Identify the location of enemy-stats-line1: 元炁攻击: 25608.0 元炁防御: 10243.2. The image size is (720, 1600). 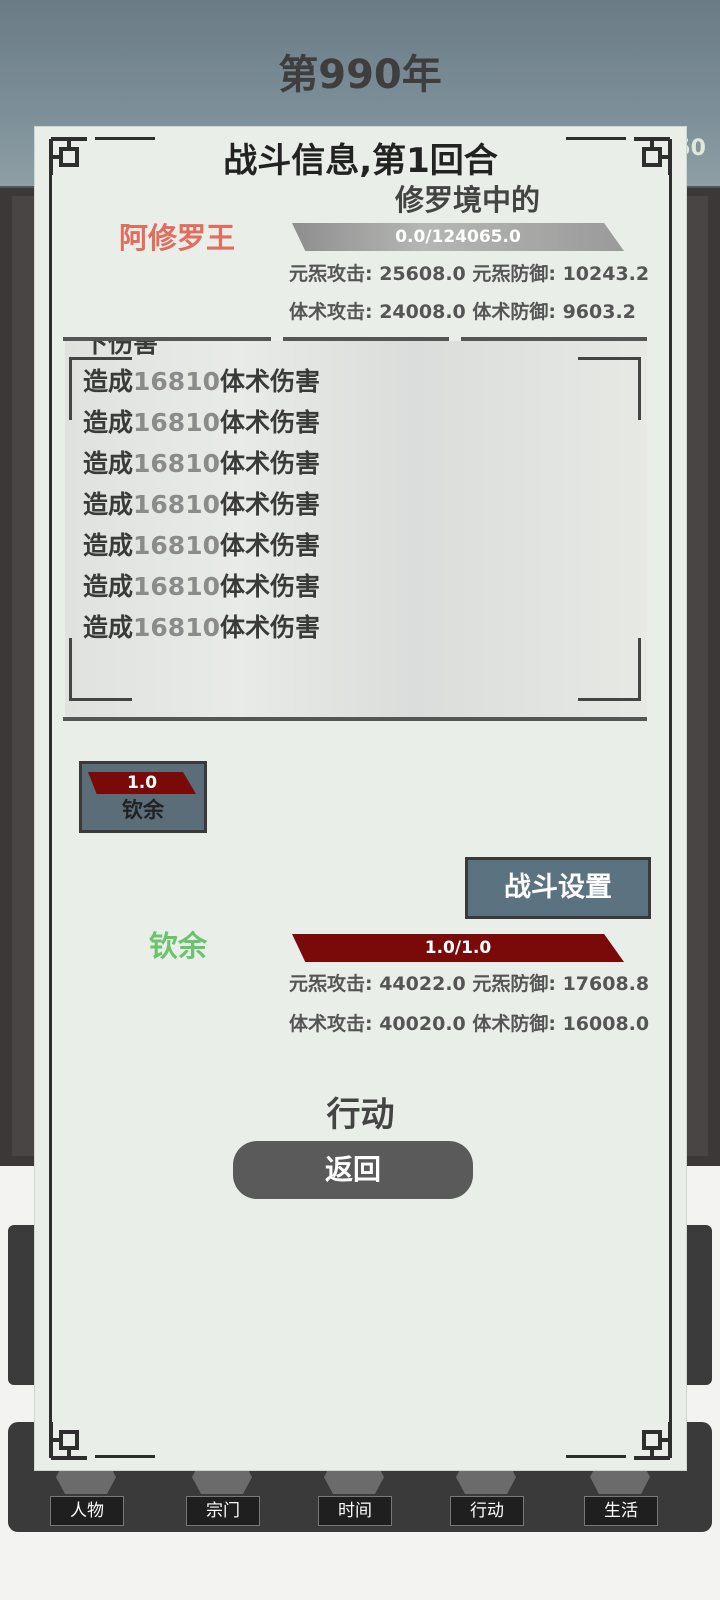
(469, 274).